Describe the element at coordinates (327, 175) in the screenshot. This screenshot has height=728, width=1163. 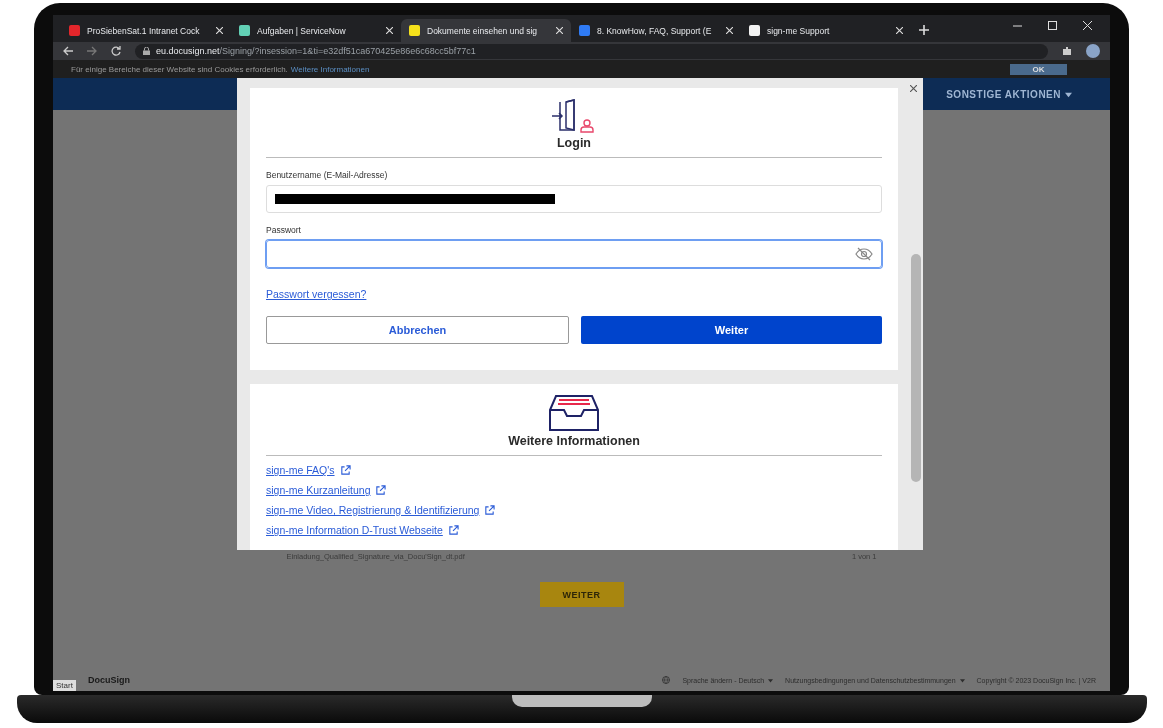
I see `username-label: Benutzername (E-Mail-Adresse)` at that location.